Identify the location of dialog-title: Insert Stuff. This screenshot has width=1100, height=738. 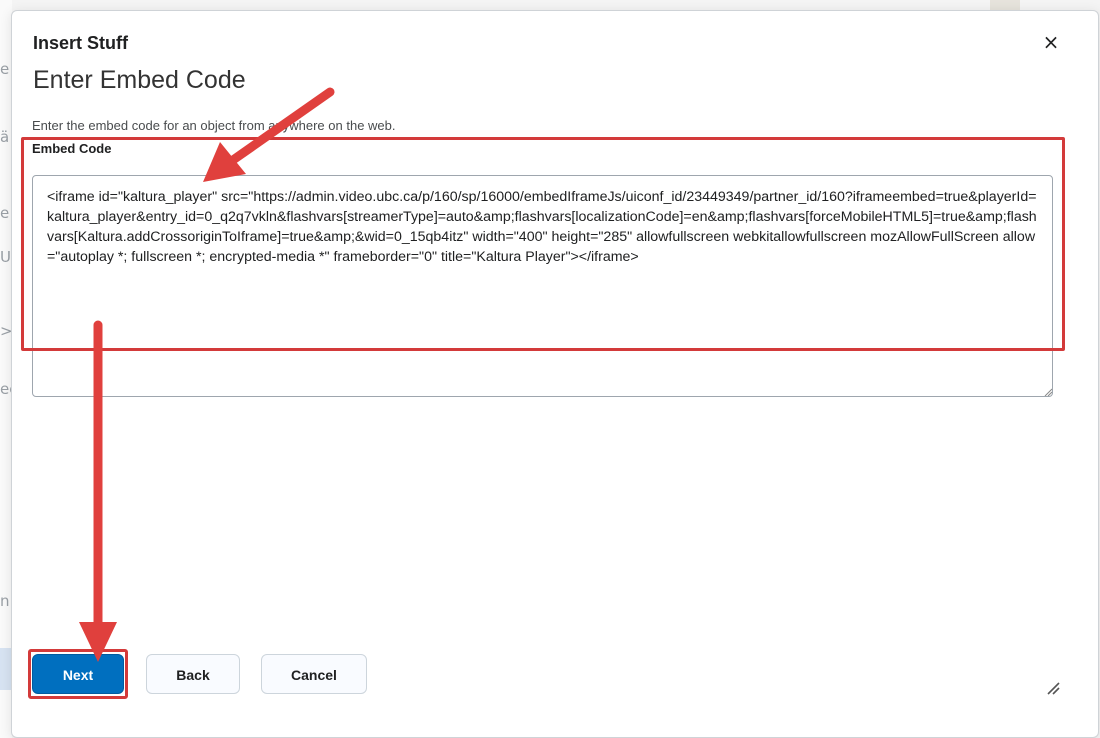
(81, 43).